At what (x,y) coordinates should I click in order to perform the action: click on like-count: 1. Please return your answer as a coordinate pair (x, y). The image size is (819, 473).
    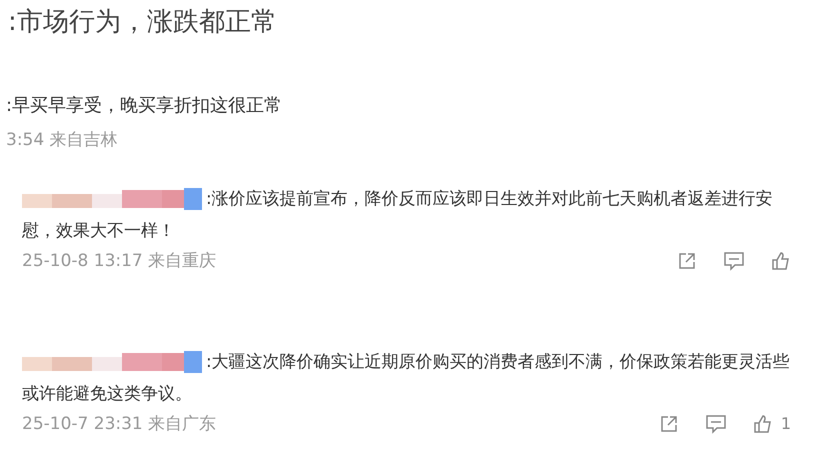
    Looking at the image, I should click on (785, 423).